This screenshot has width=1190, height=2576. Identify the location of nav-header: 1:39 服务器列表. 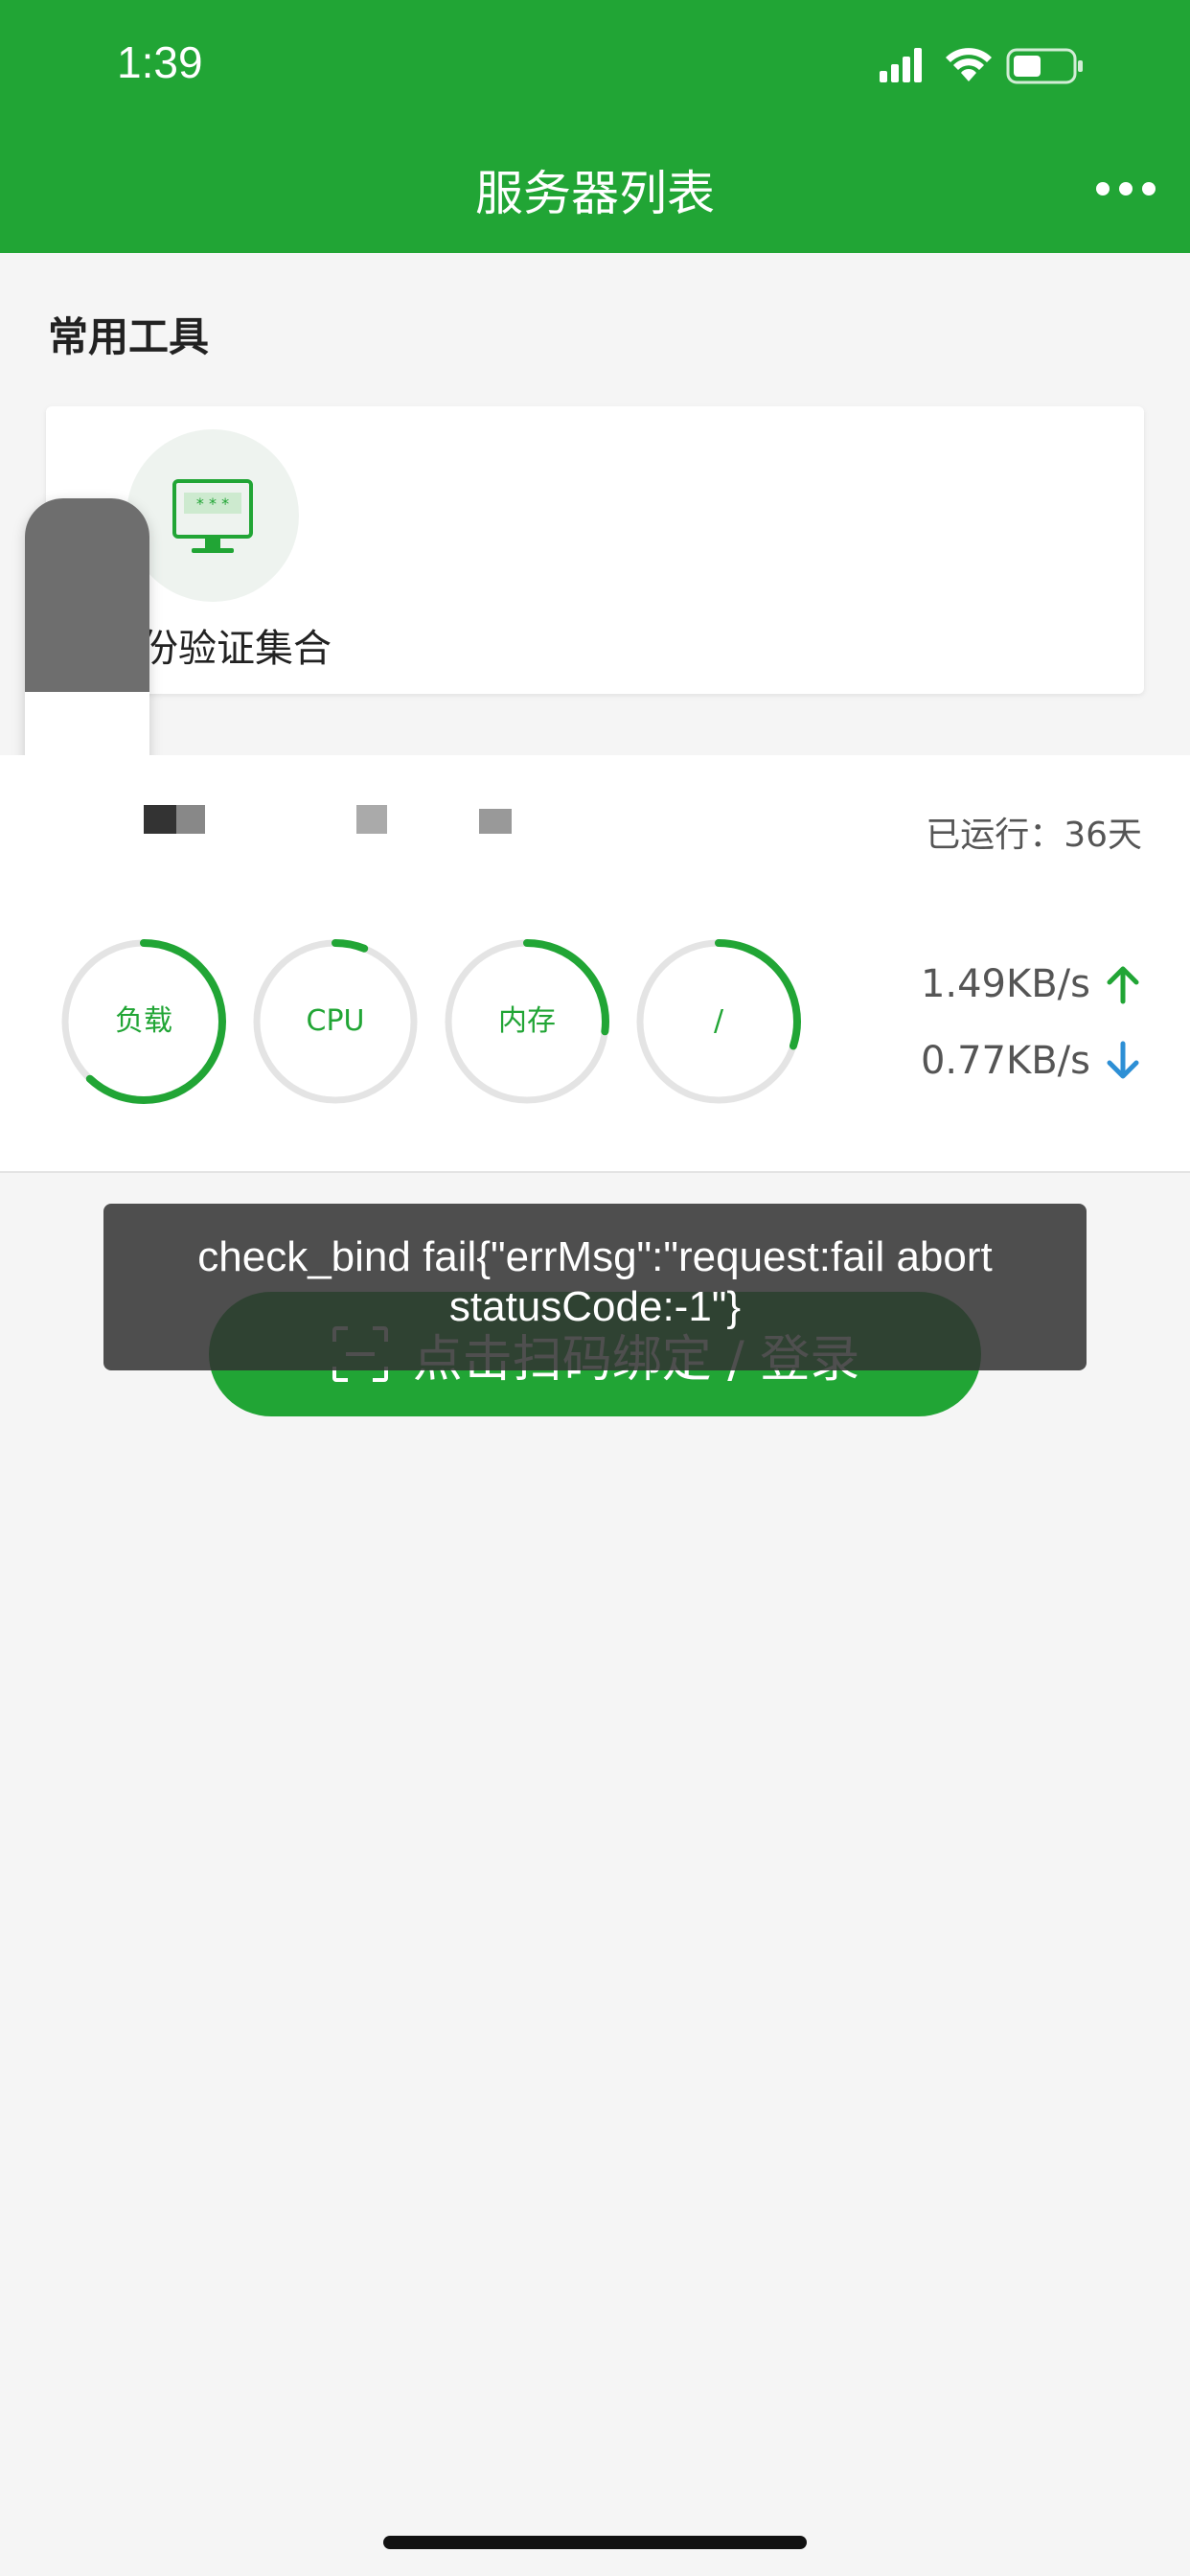
(595, 126).